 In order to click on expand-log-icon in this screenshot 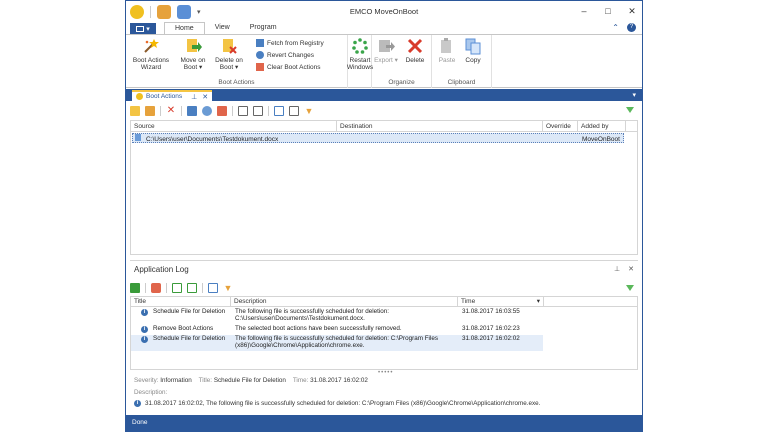, I will do `click(177, 288)`.